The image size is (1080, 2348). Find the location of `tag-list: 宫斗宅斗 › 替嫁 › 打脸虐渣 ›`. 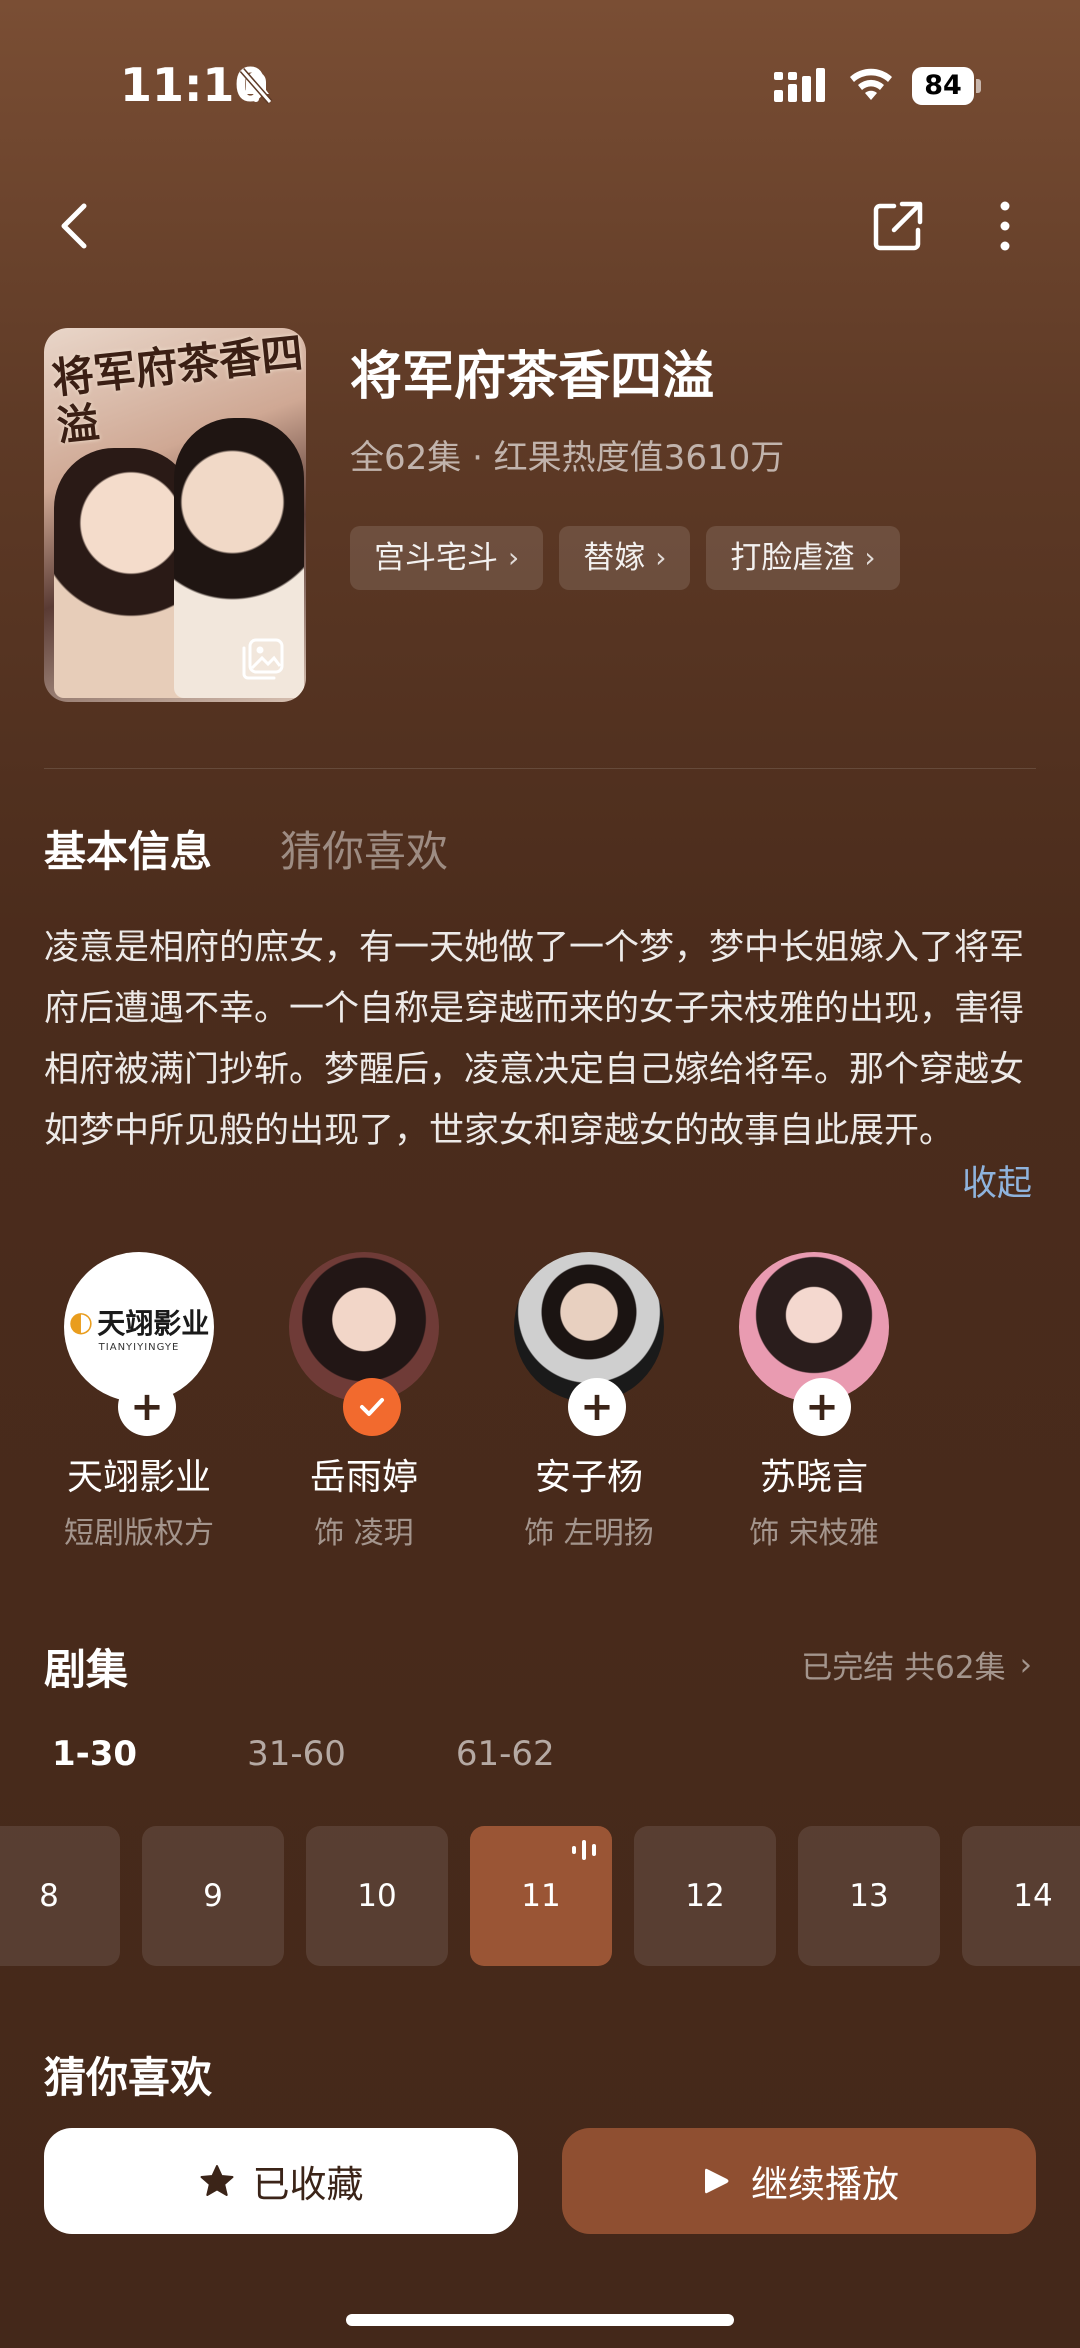

tag-list: 宫斗宅斗 › 替嫁 › 打脸虐渣 › is located at coordinates (625, 558).